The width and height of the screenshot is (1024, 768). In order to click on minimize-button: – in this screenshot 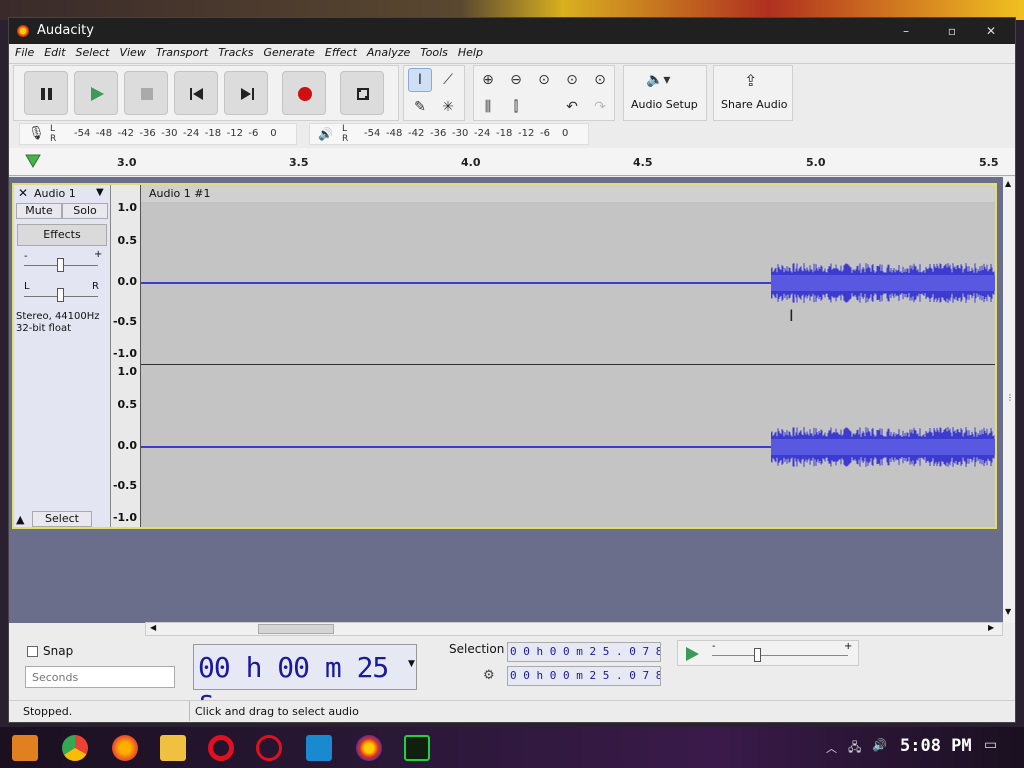, I will do `click(906, 31)`.